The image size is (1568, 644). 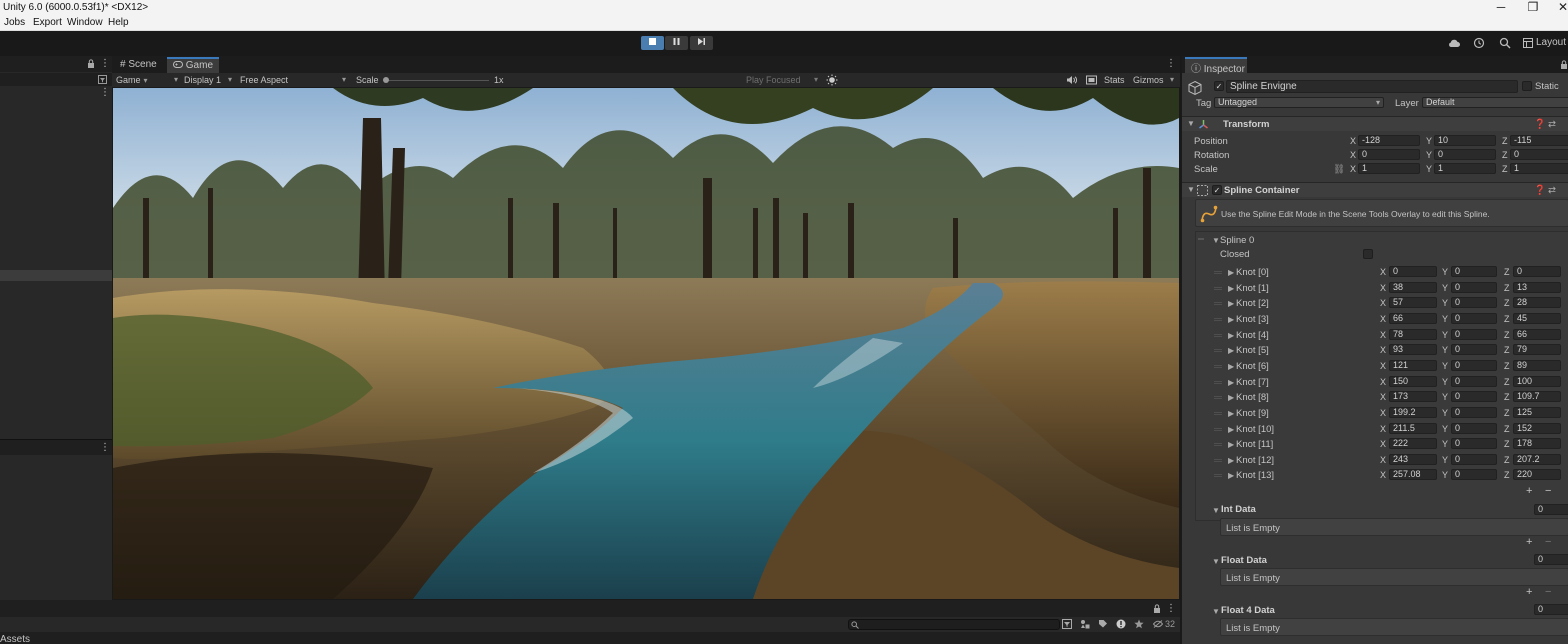 What do you see at coordinates (1537, 444) in the screenshot?
I see `knot-z-field: 178` at bounding box center [1537, 444].